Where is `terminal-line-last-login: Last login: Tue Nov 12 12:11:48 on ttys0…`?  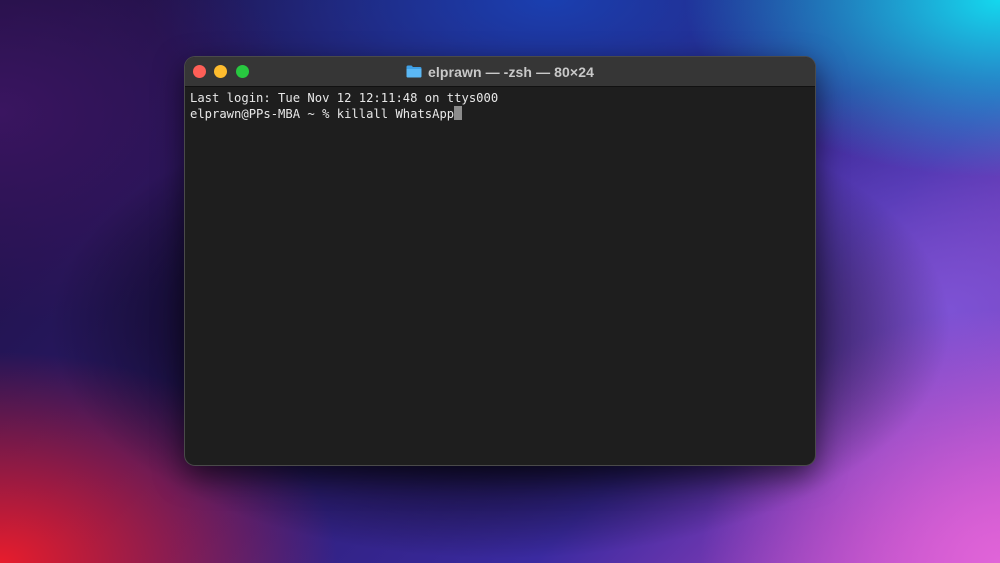
terminal-line-last-login: Last login: Tue Nov 12 12:11:48 on ttys0… is located at coordinates (344, 98).